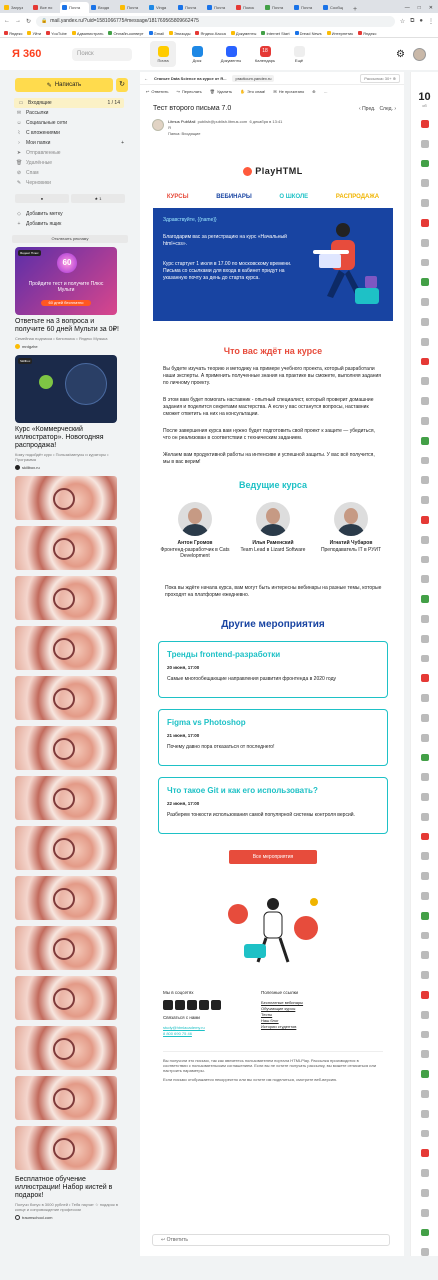  I want to click on telegram-icon, so click(204, 1005).